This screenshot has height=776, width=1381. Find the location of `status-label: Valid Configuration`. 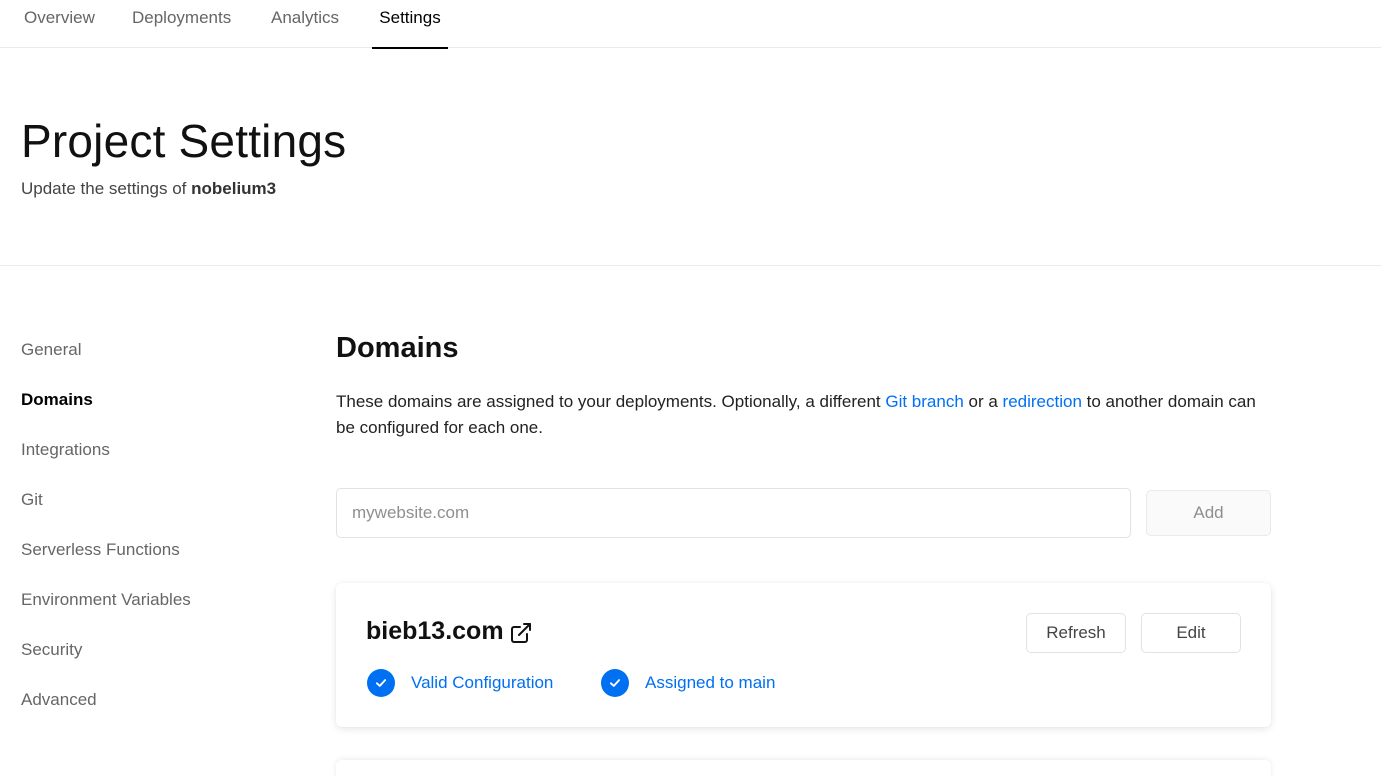

status-label: Valid Configuration is located at coordinates (482, 682).